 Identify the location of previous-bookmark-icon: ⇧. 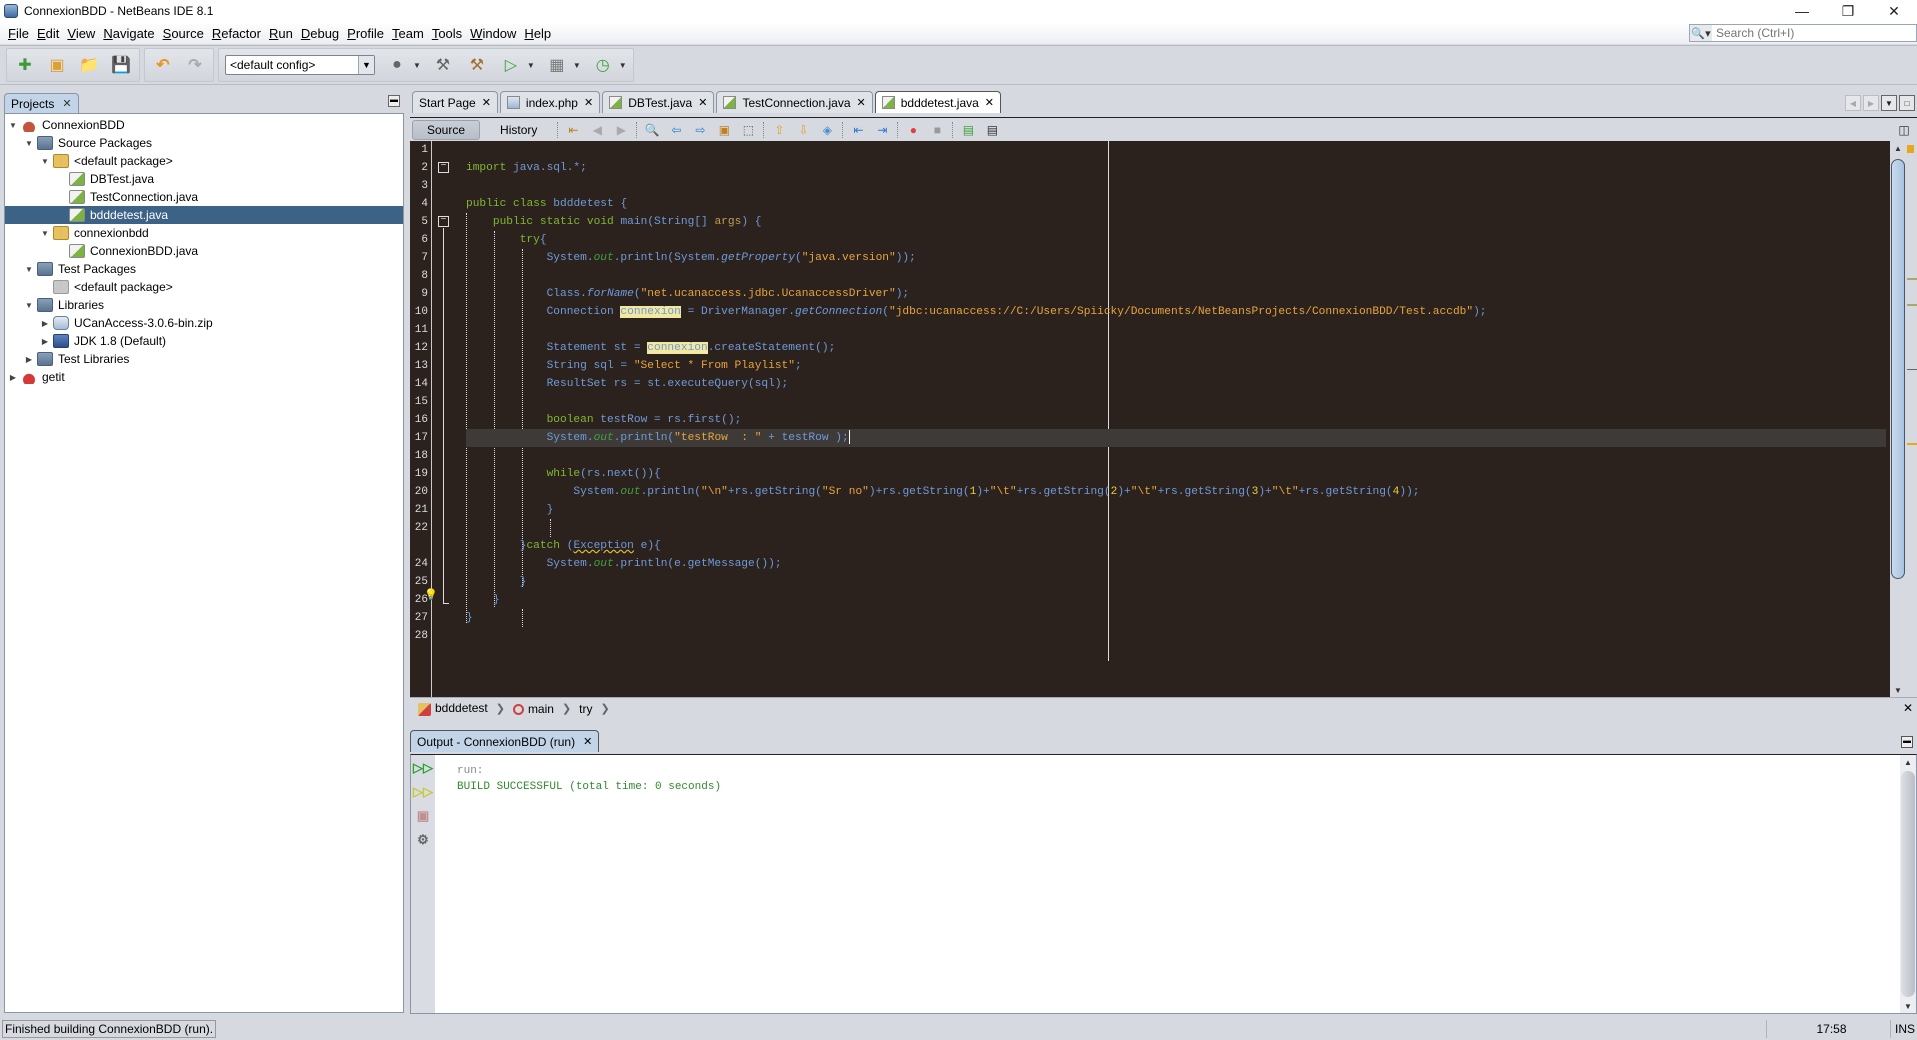
(779, 130).